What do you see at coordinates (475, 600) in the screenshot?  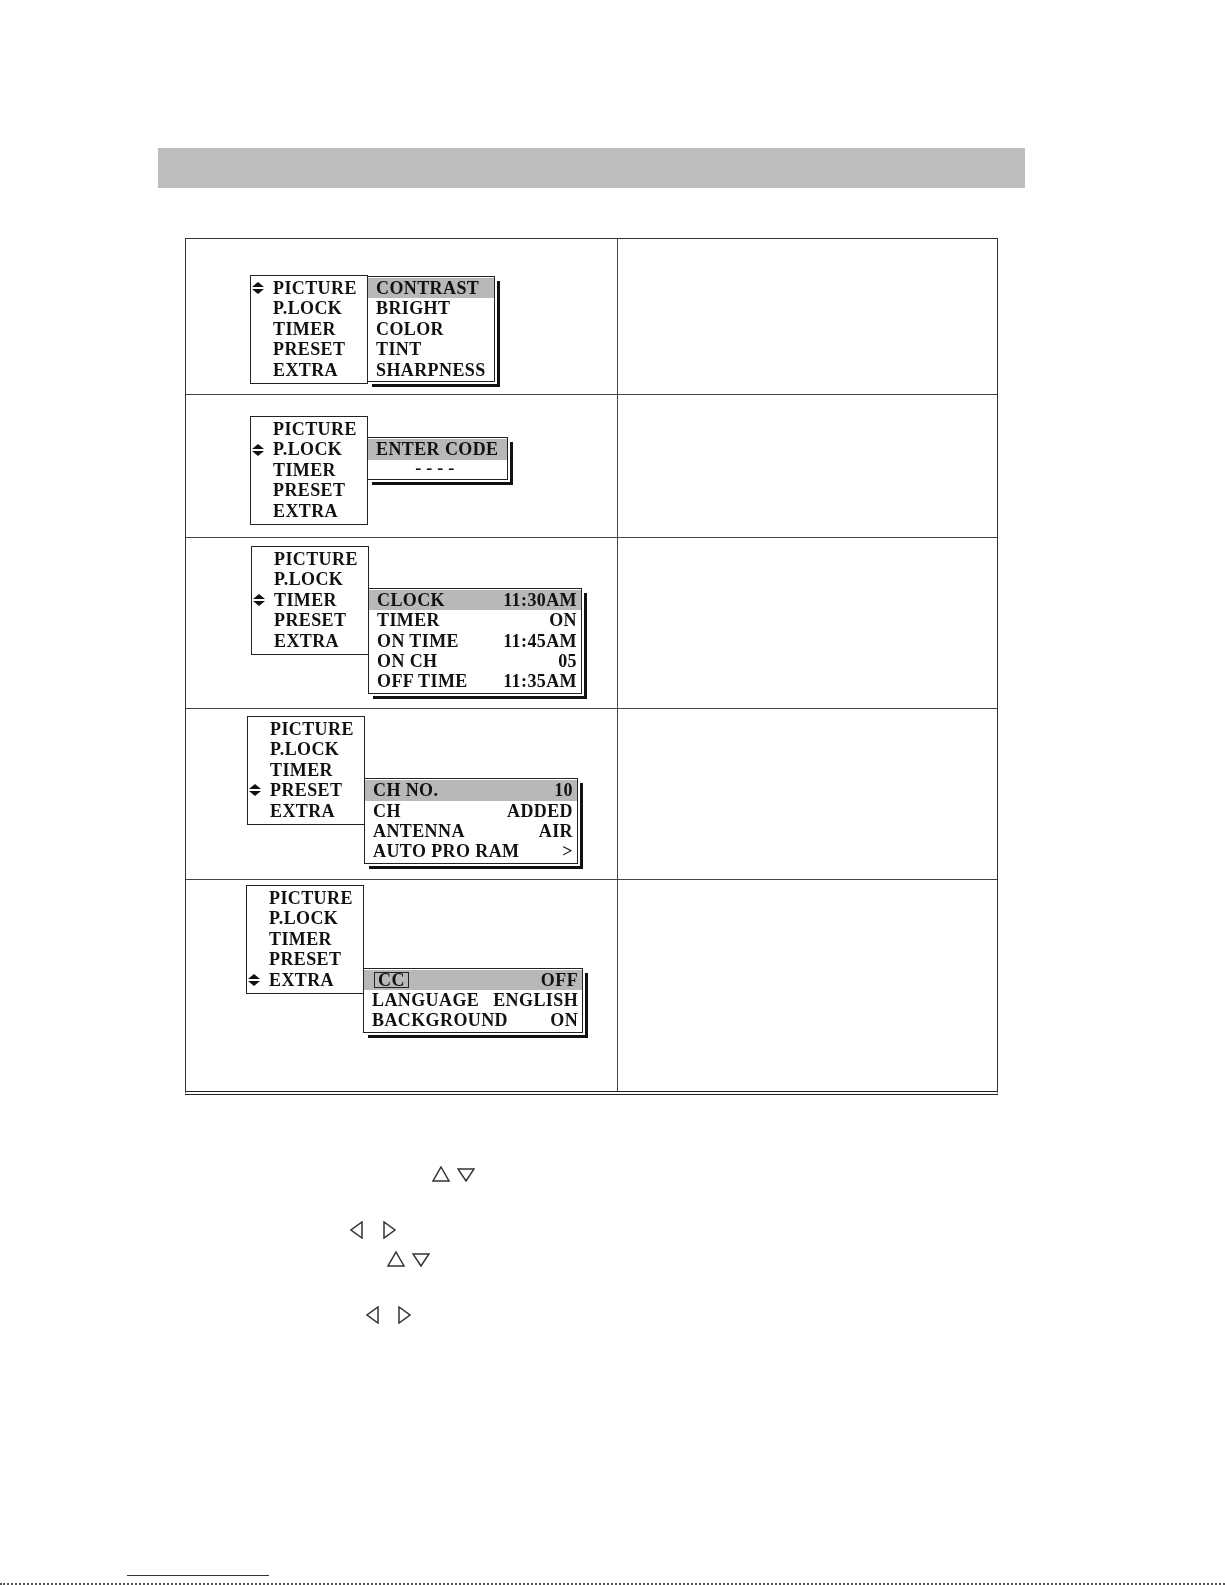 I see `menu-item: CLOCK 11:30AM` at bounding box center [475, 600].